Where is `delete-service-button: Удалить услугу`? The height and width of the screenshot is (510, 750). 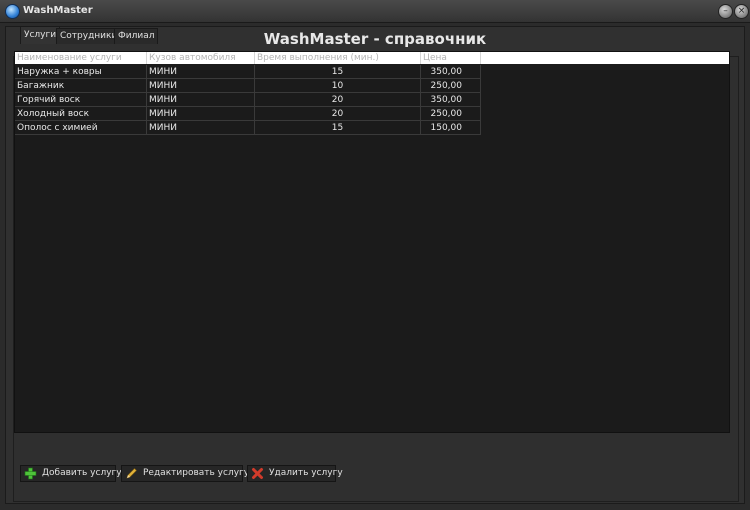
delete-service-button: Удалить услугу is located at coordinates (295, 473).